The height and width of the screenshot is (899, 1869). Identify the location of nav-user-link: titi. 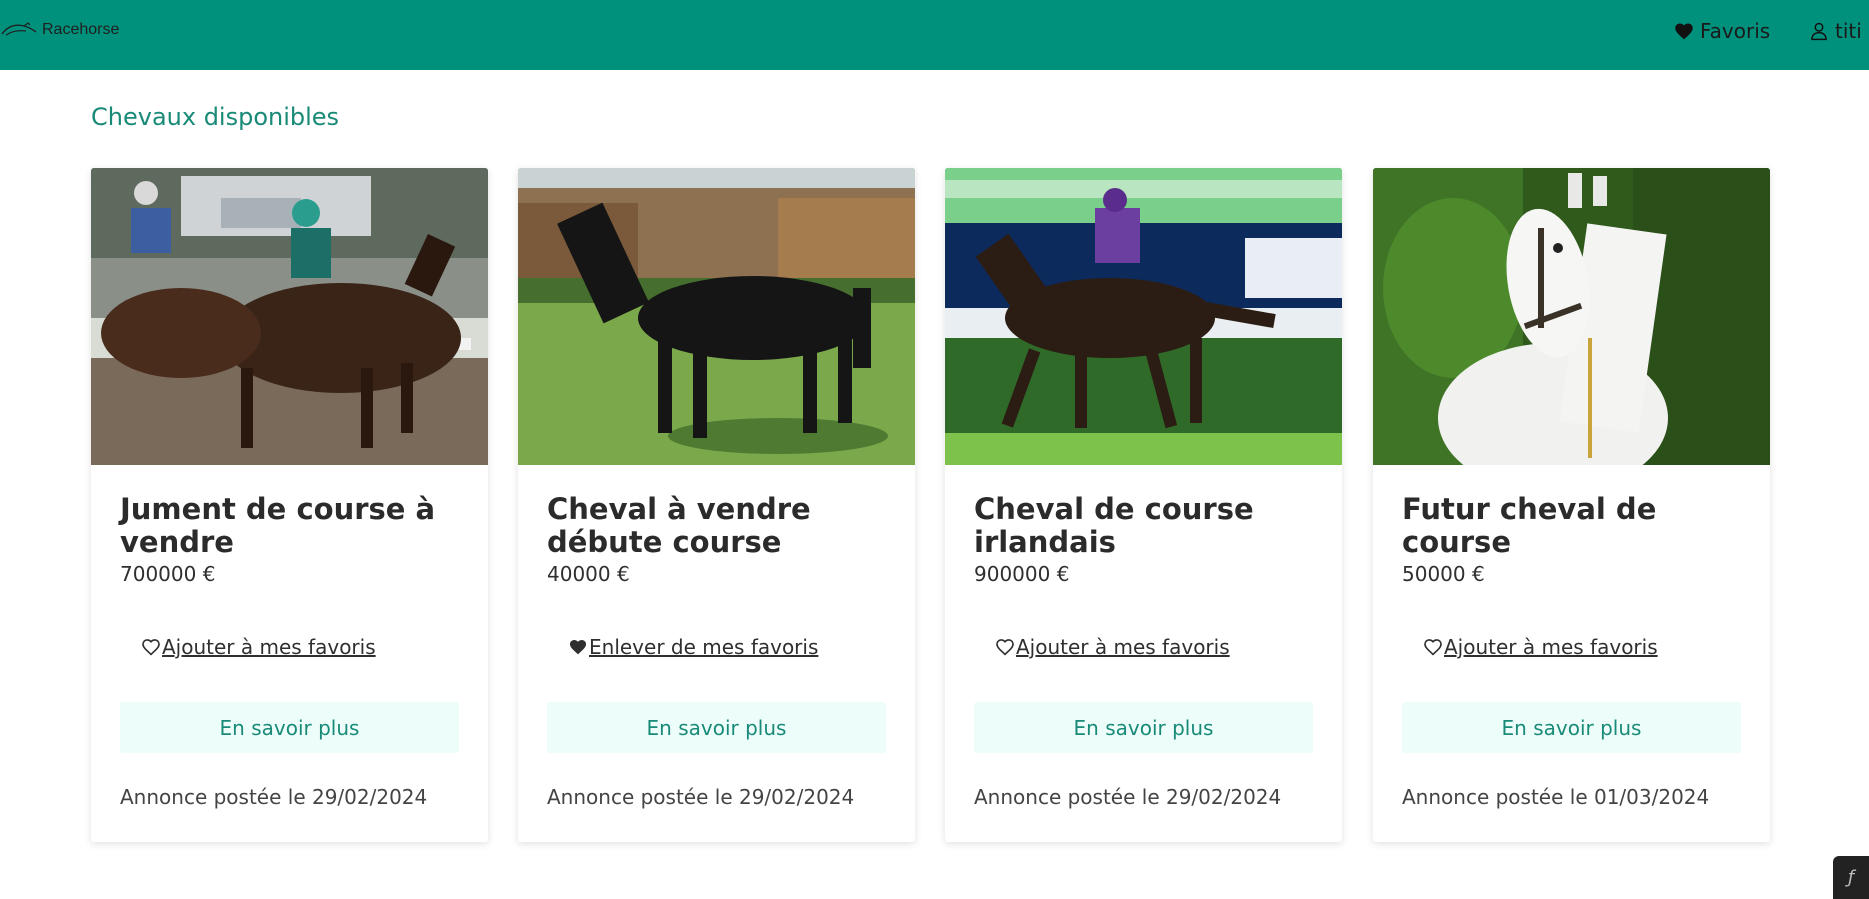
(1835, 31).